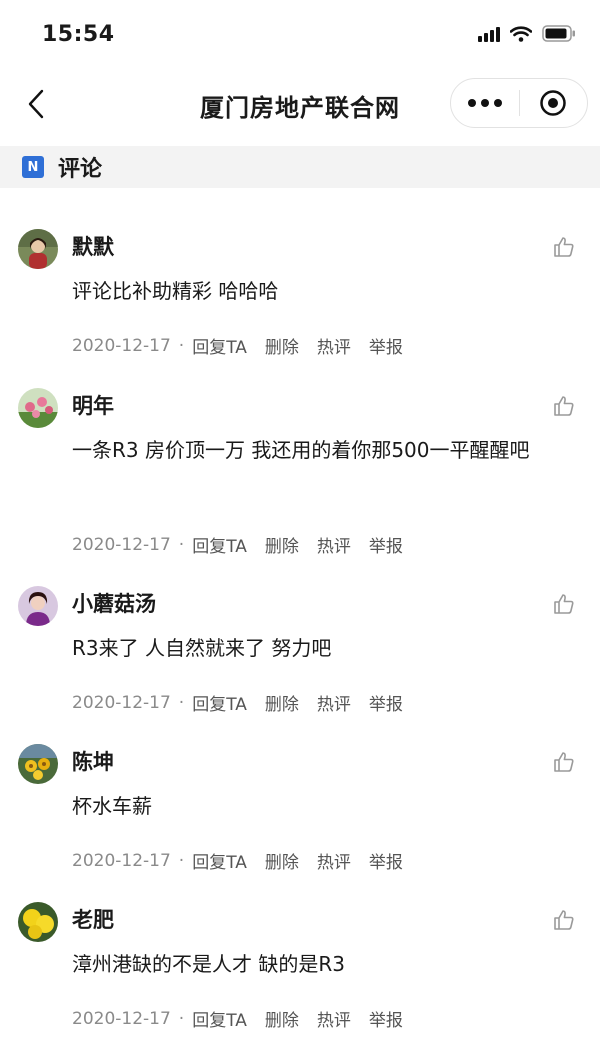  I want to click on back-button, so click(36, 104).